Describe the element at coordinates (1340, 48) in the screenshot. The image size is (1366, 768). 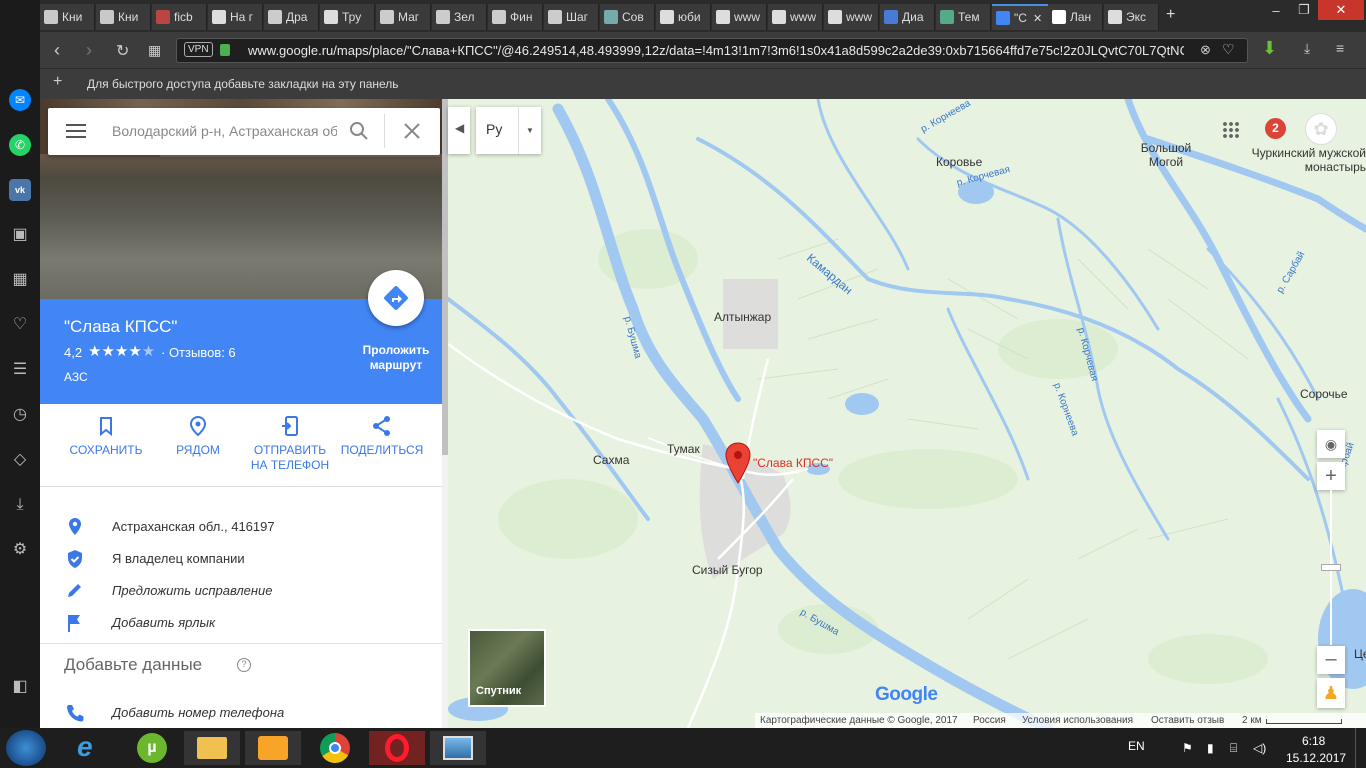
I see `menu-icon: ≡` at that location.